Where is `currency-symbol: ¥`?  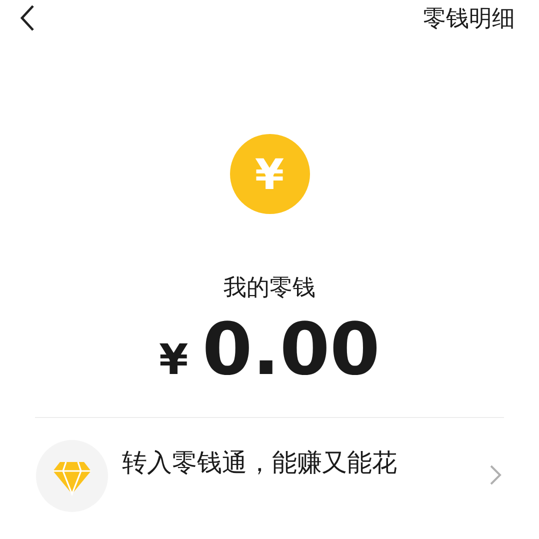 currency-symbol: ¥ is located at coordinates (173, 359).